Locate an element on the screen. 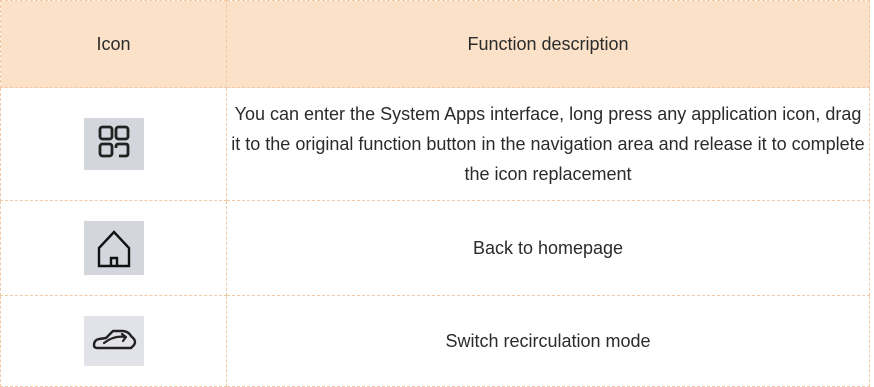 This screenshot has width=874, height=387. car-recirculation-icon is located at coordinates (113, 341).